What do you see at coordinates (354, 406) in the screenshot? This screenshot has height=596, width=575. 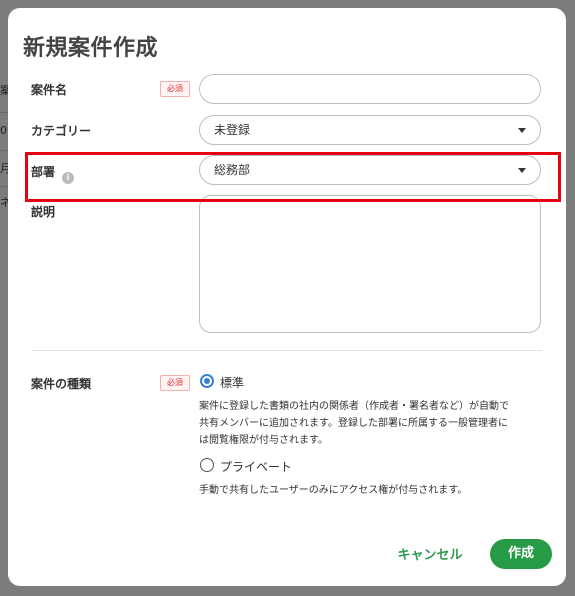 I see `standard-description-line: 案件に登録した書類の社内の関係者（作成者・署名者など）が自動で` at bounding box center [354, 406].